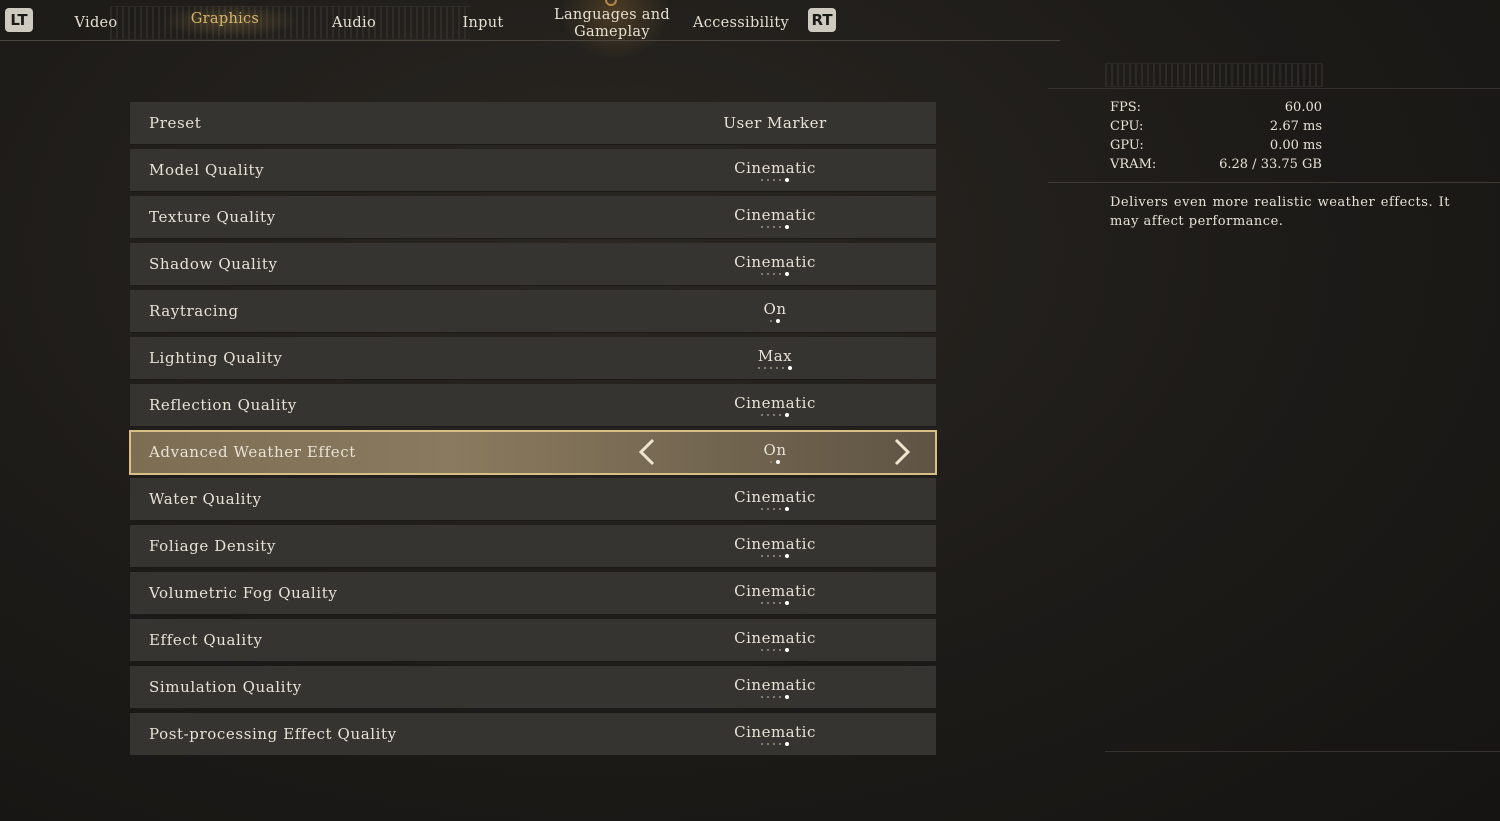  What do you see at coordinates (533, 405) in the screenshot?
I see `setting-row-reflection-quality: Reflection Quality Cinematic` at bounding box center [533, 405].